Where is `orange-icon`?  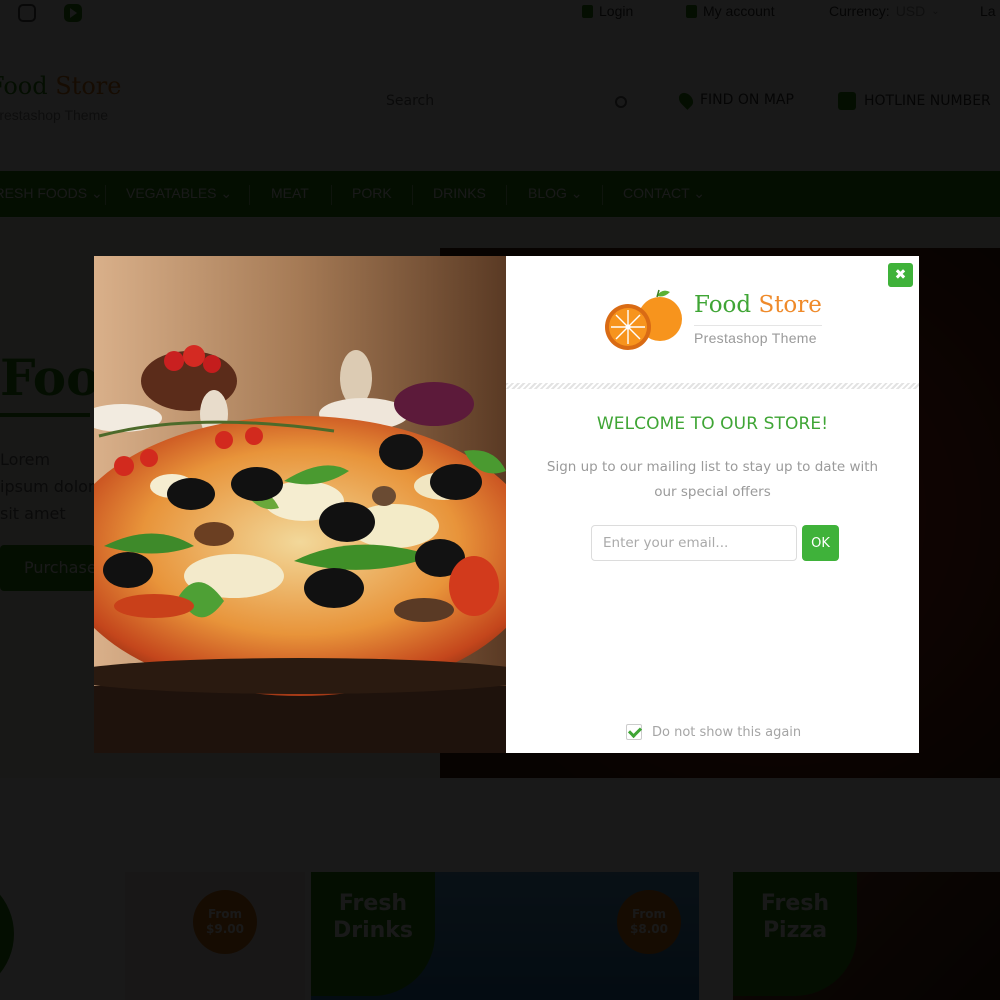 orange-icon is located at coordinates (643, 319).